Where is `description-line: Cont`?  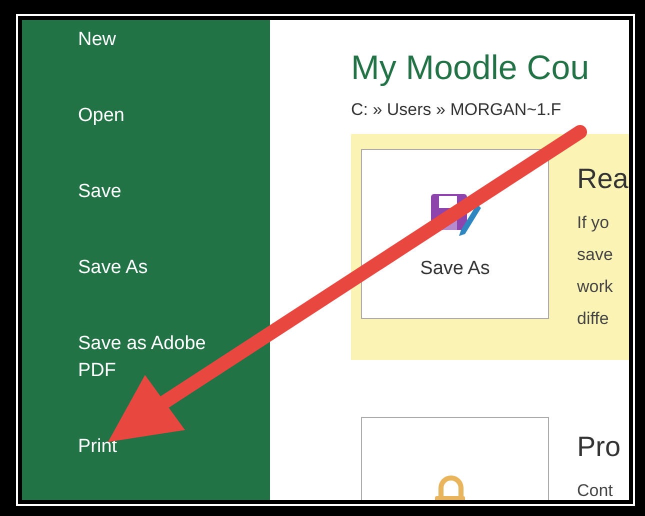
description-line: Cont is located at coordinates (595, 490).